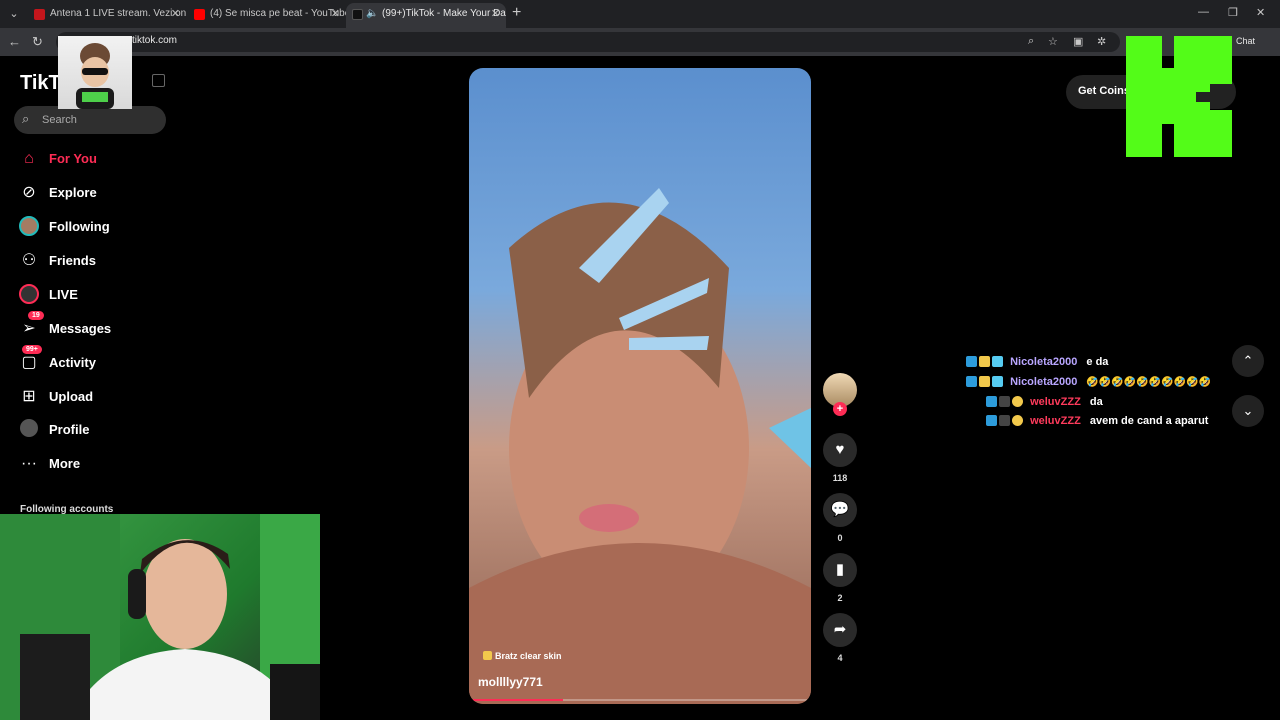 This screenshot has width=1280, height=720. Describe the element at coordinates (357, 14) in the screenshot. I see `tiktok-favicon-icon` at that location.